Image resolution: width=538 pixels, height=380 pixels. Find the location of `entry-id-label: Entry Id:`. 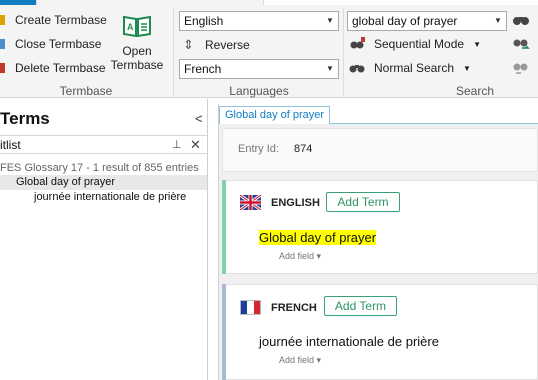

entry-id-label: Entry Id: is located at coordinates (258, 149).